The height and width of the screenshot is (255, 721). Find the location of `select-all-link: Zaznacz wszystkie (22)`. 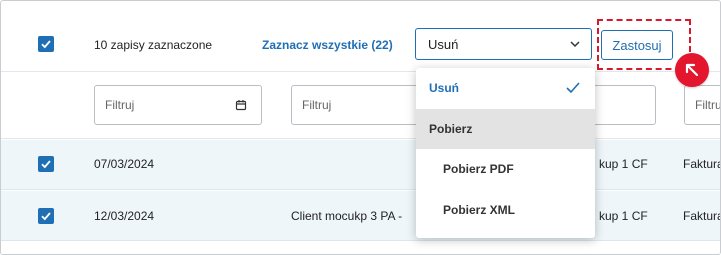

select-all-link: Zaznacz wszystkie (22) is located at coordinates (327, 45).